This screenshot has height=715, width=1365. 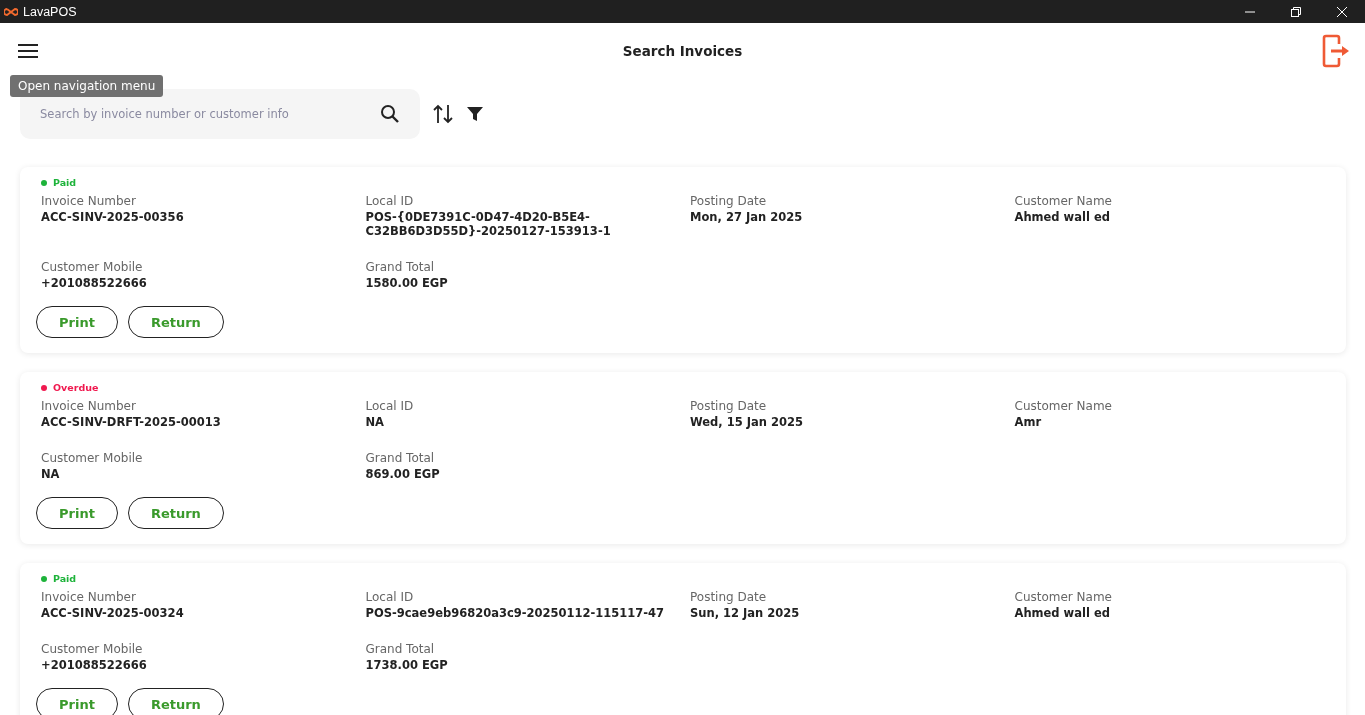 What do you see at coordinates (50, 11) in the screenshot?
I see `window-title: LavaPOS` at bounding box center [50, 11].